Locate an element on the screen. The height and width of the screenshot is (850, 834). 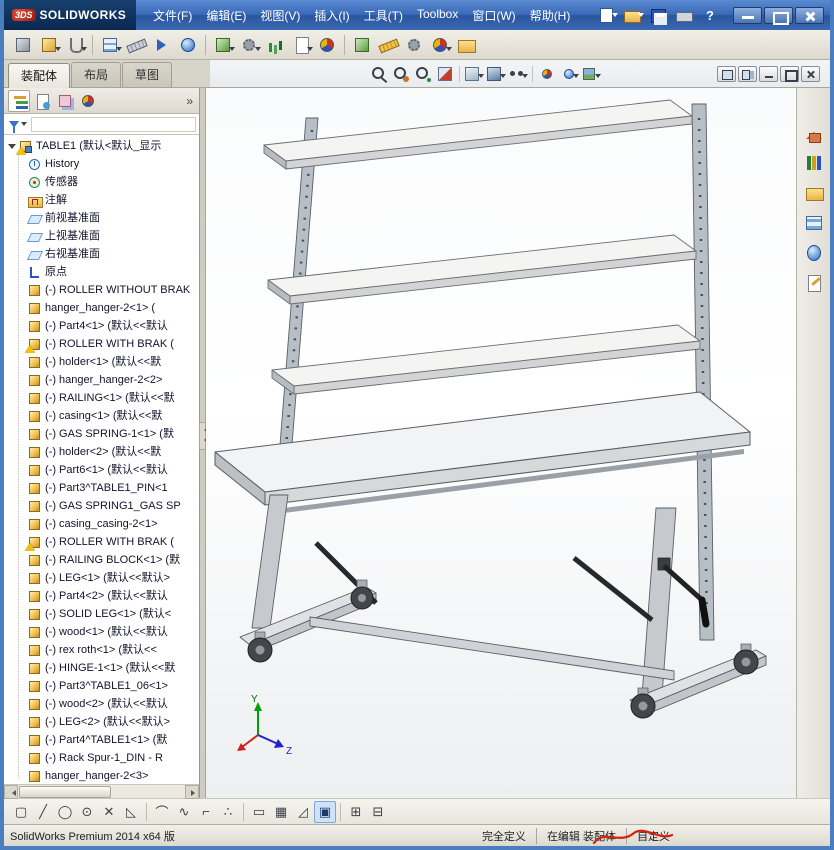
appearances-scenes-icon is located at coordinates (814, 253).